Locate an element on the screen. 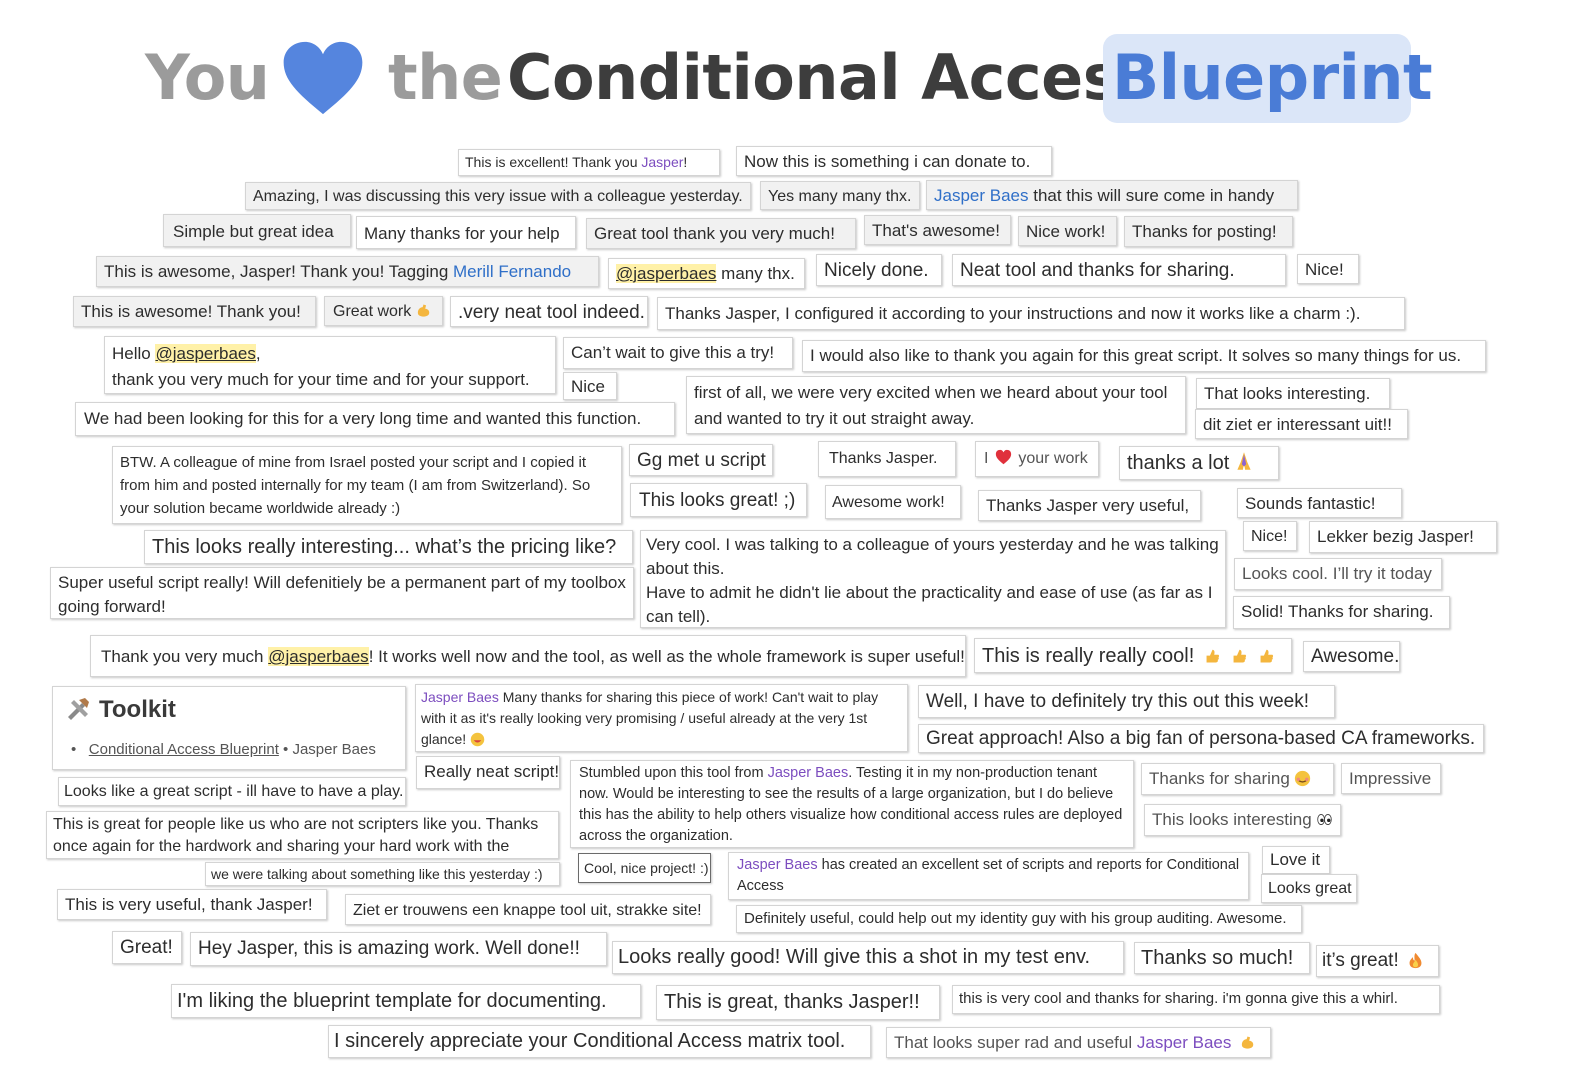  comment-note: Many thanks for your help is located at coordinates (466, 232).